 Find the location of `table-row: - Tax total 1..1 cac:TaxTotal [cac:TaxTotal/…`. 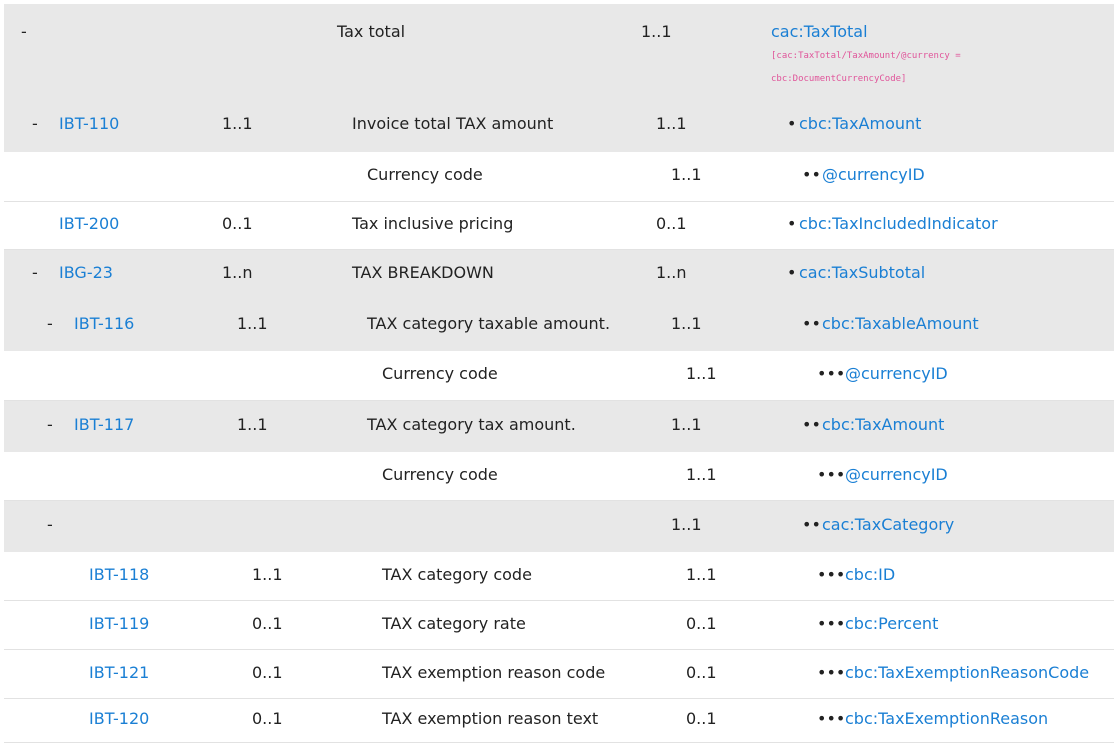

table-row: - Tax total 1..1 cac:TaxTotal [cac:TaxTotal/… is located at coordinates (559, 51).